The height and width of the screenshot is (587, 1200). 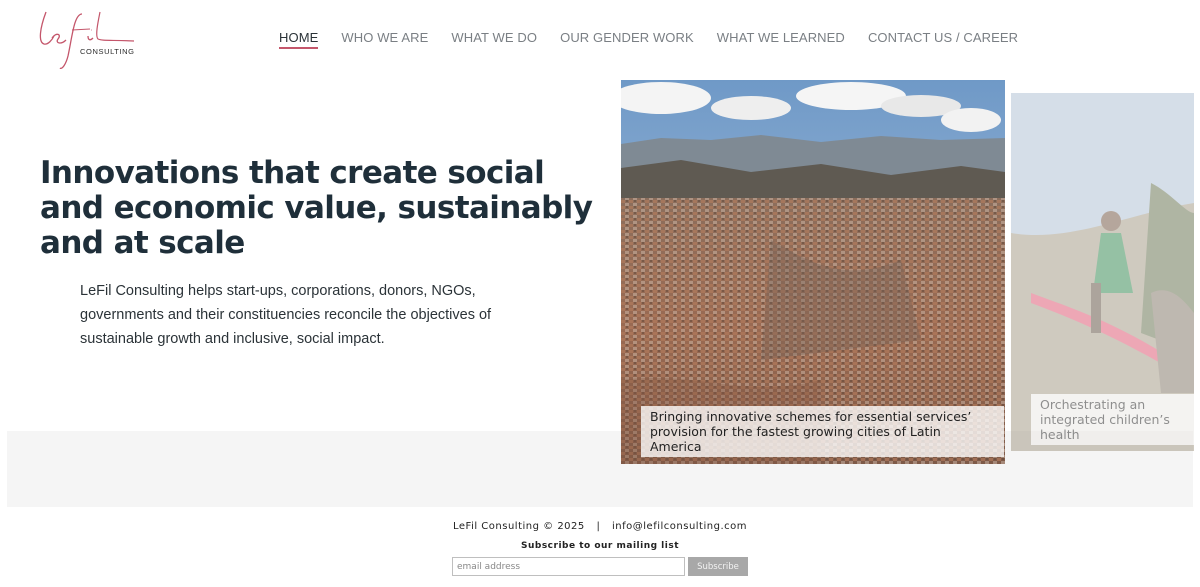 What do you see at coordinates (627, 39) in the screenshot?
I see `nav-our-gender-work: OUR GENDER WORK` at bounding box center [627, 39].